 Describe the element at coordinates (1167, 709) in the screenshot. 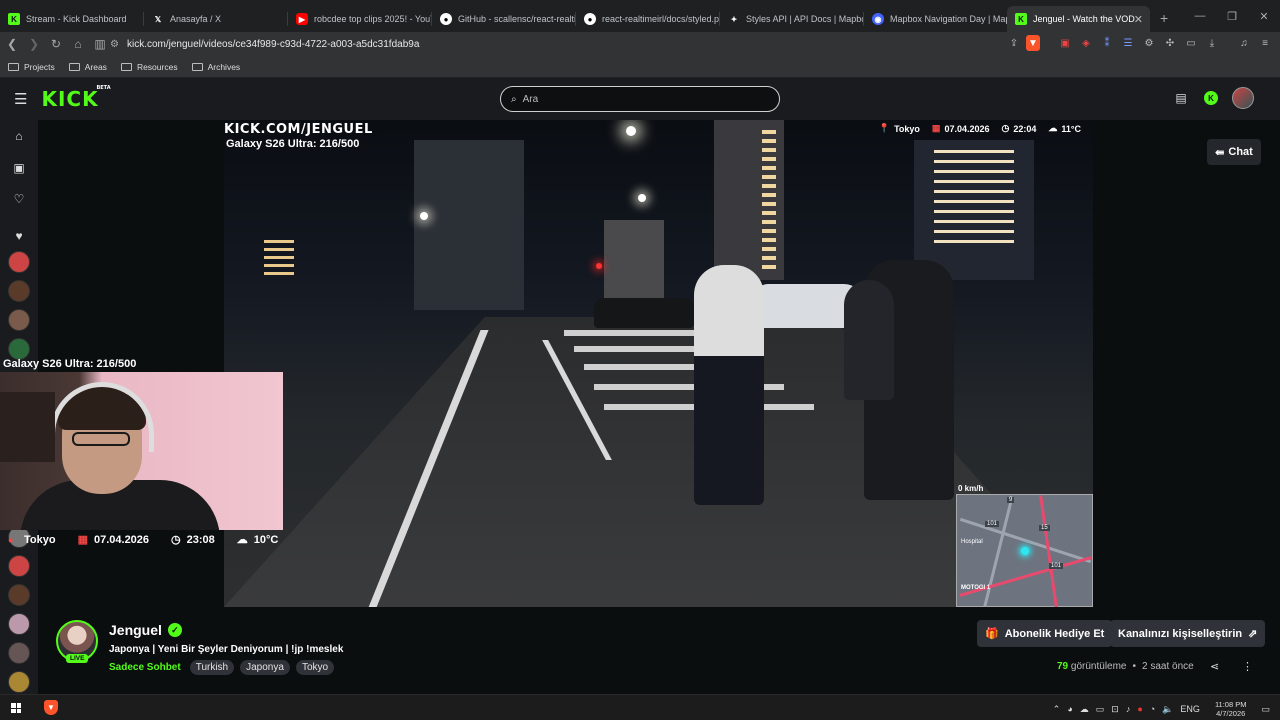

I see `volume-icon: 🔈` at that location.